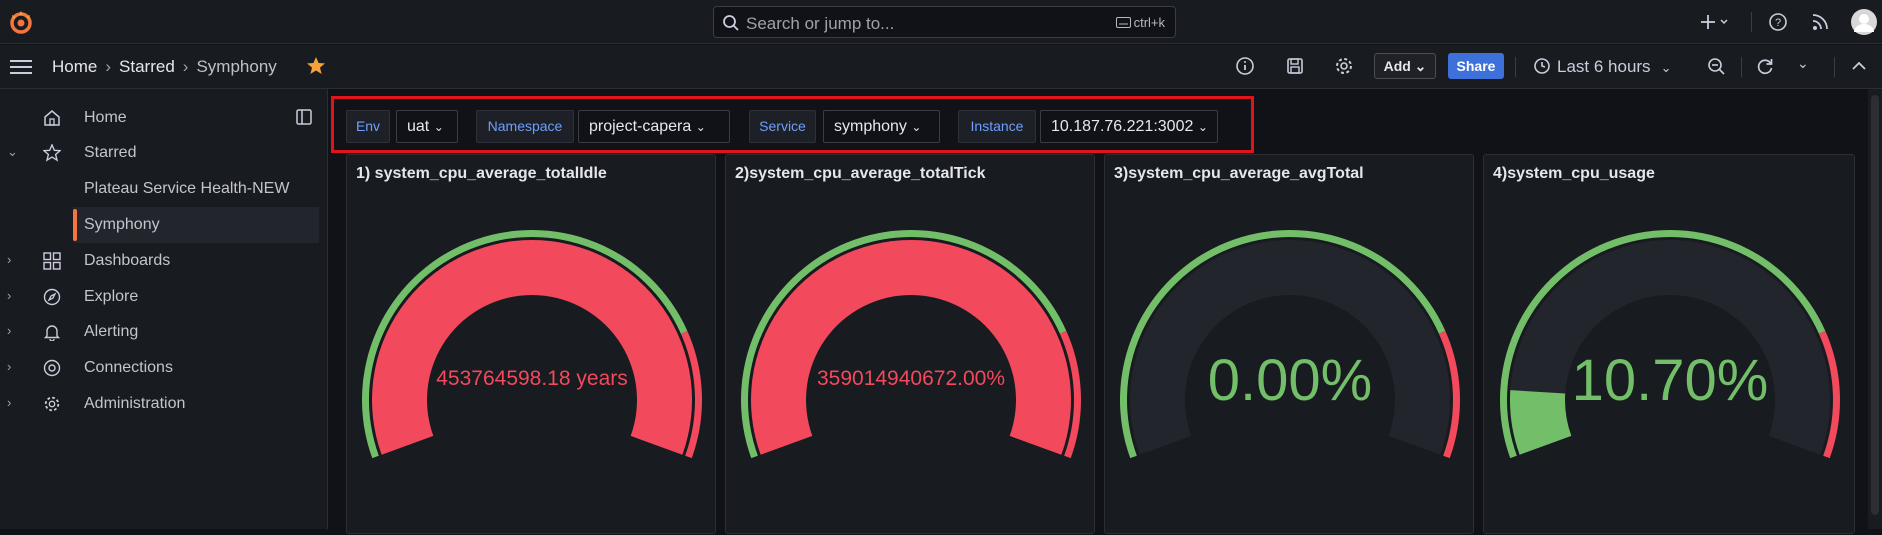  I want to click on variable-label-instance: Instance, so click(997, 126).